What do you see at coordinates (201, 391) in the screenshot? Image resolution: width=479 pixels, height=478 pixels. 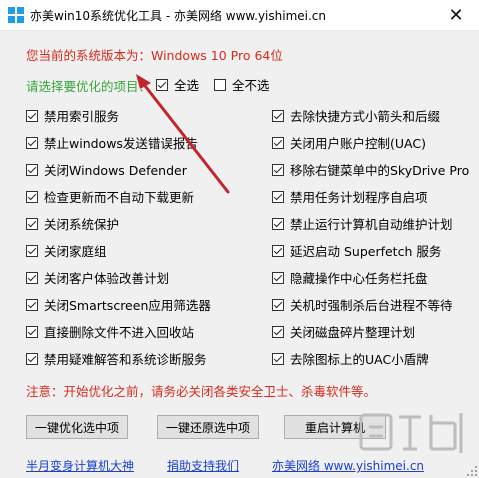 I see `warning-text: 注意：开始优化之前，请务必关闭各类安全卫士、杀毒软件等。` at bounding box center [201, 391].